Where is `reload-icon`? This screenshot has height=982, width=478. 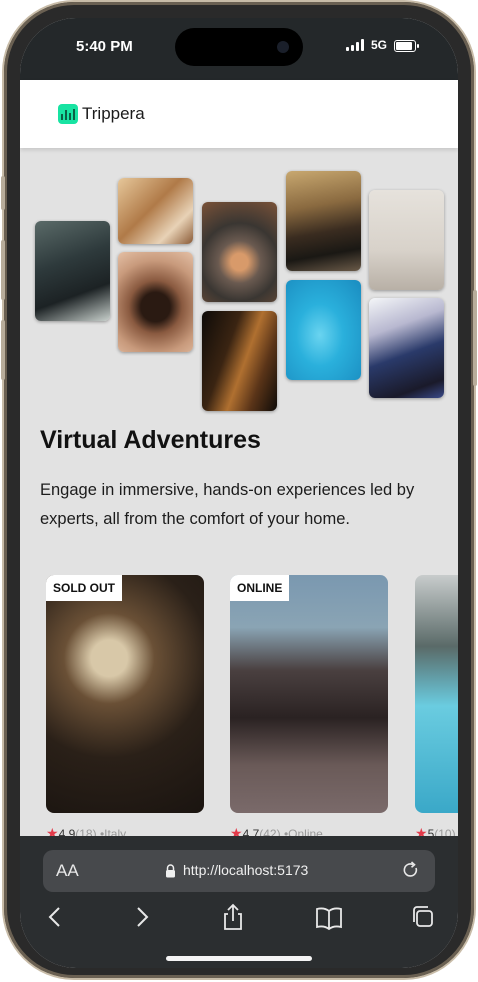 reload-icon is located at coordinates (411, 870).